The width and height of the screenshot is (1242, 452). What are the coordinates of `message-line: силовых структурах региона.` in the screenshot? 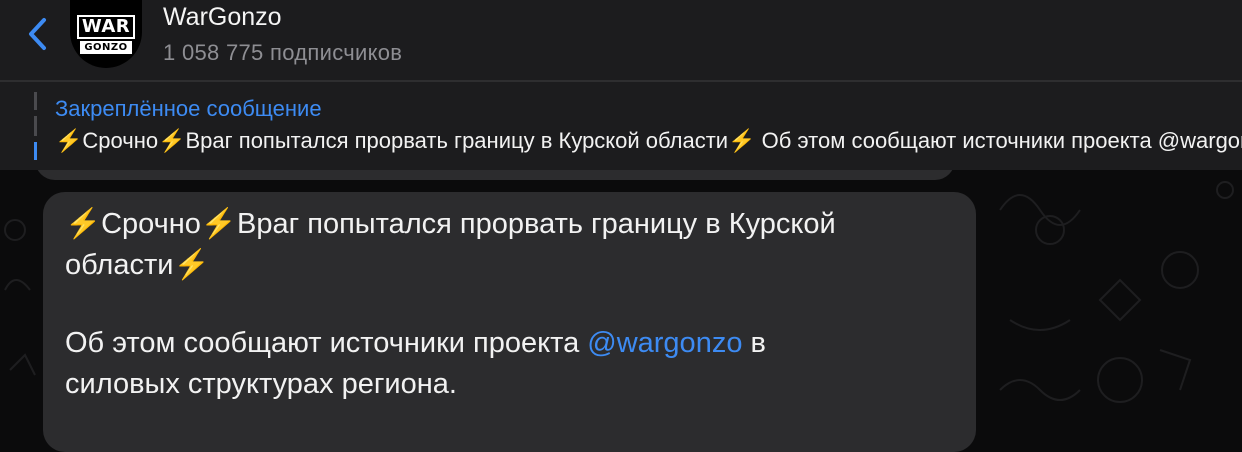 It's located at (261, 384).